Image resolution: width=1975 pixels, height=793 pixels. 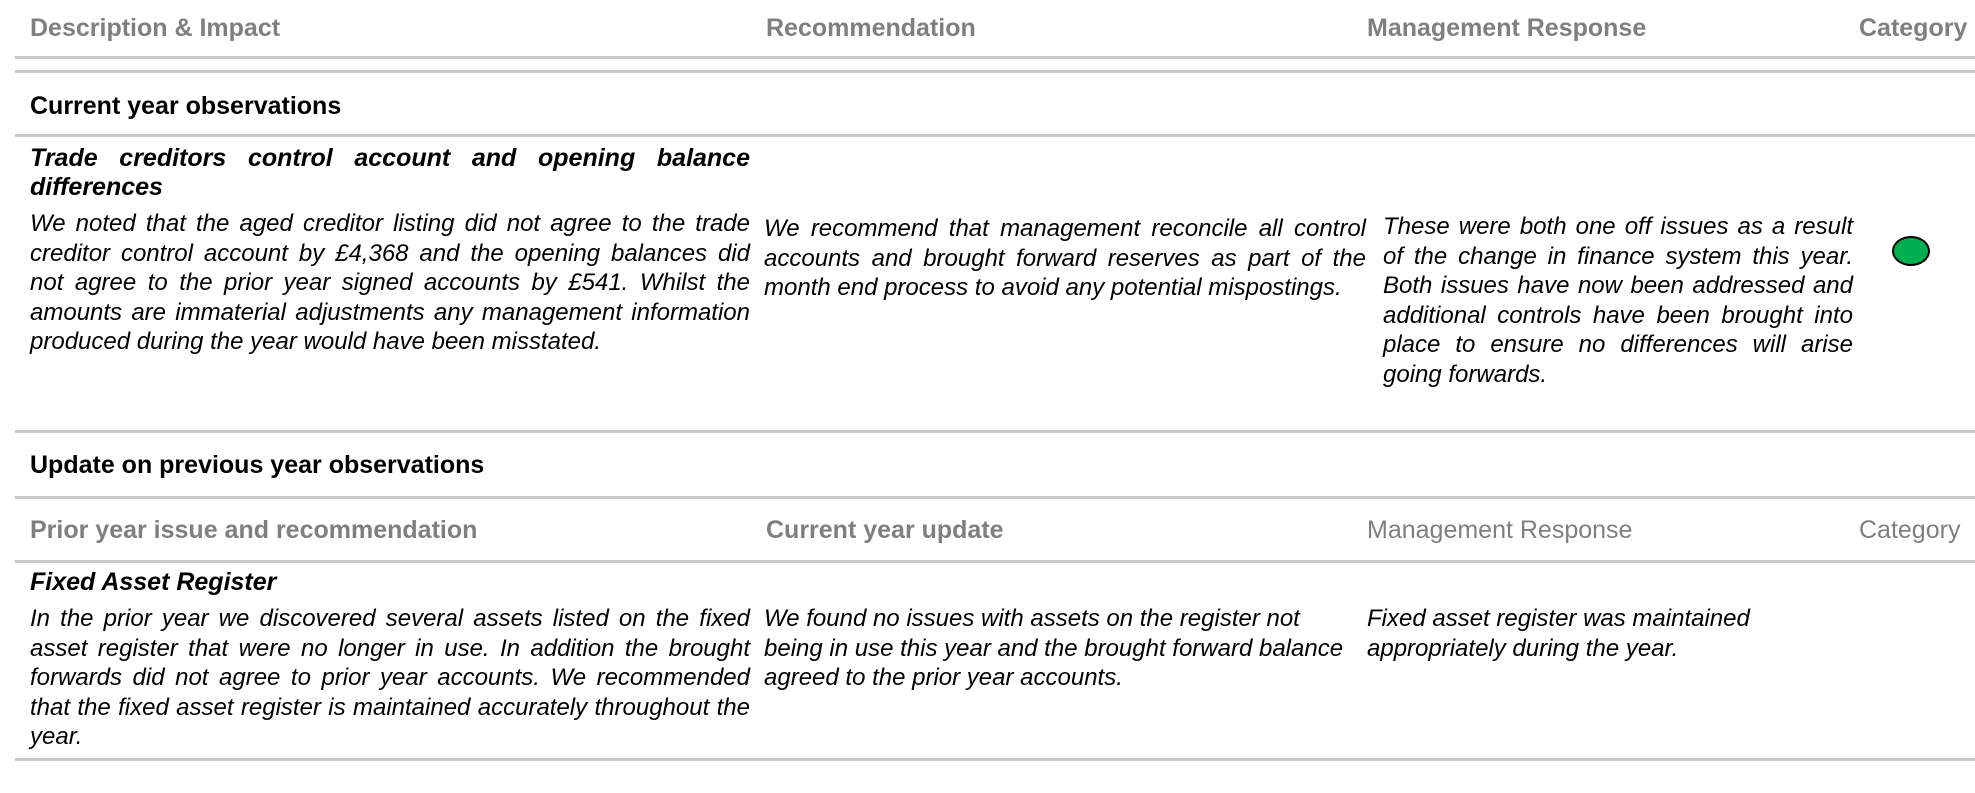 What do you see at coordinates (1913, 28) in the screenshot?
I see `header-category: Category` at bounding box center [1913, 28].